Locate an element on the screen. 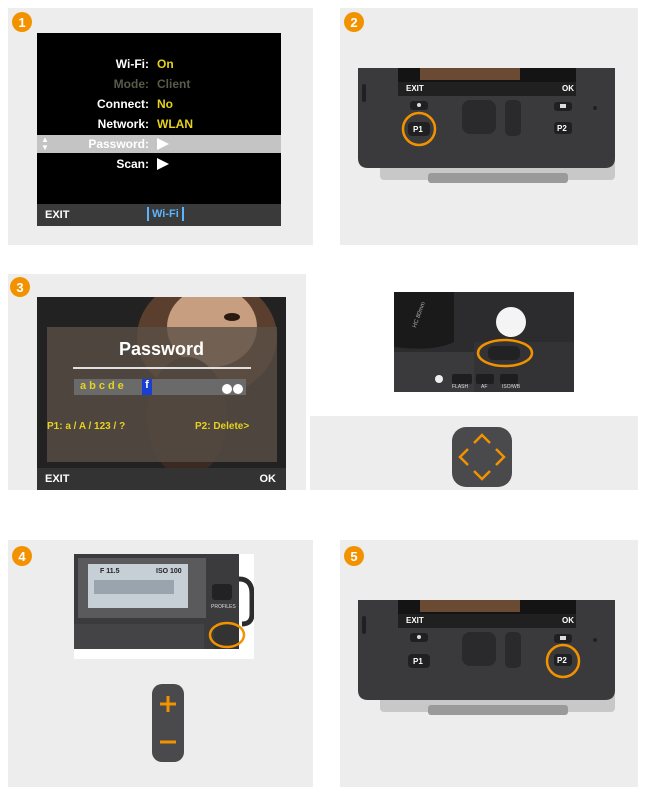 The width and height of the screenshot is (645, 796). menu-row-wifi: Wi-Fi: On is located at coordinates (159, 64).